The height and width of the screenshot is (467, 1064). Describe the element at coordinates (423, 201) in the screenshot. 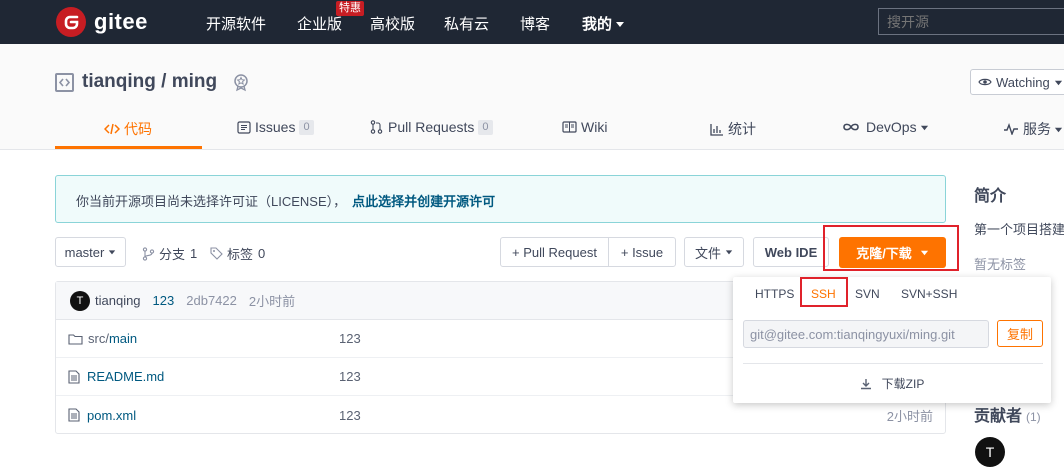

I see `create-license-link: 点此选择并创建开源许可` at that location.